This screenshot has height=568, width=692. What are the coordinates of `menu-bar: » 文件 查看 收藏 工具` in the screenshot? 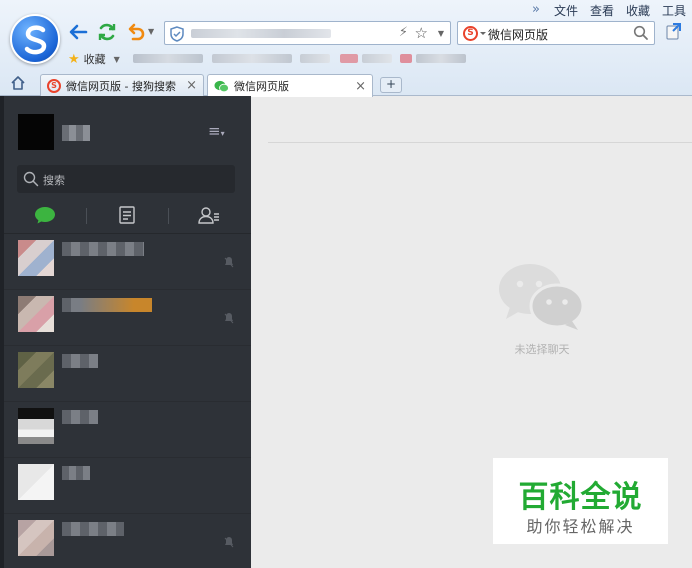 It's located at (609, 10).